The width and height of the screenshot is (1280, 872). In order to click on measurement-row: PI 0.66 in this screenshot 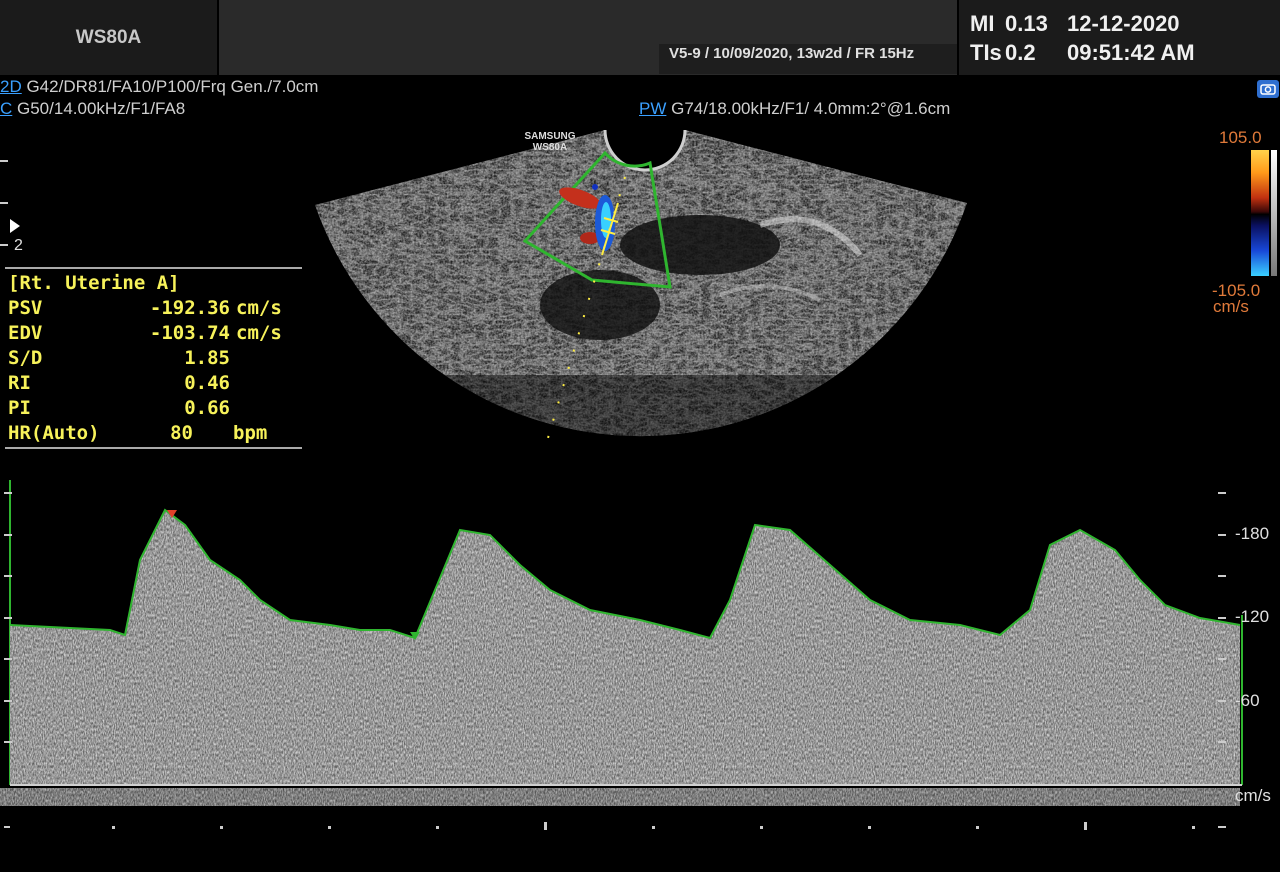, I will do `click(153, 409)`.